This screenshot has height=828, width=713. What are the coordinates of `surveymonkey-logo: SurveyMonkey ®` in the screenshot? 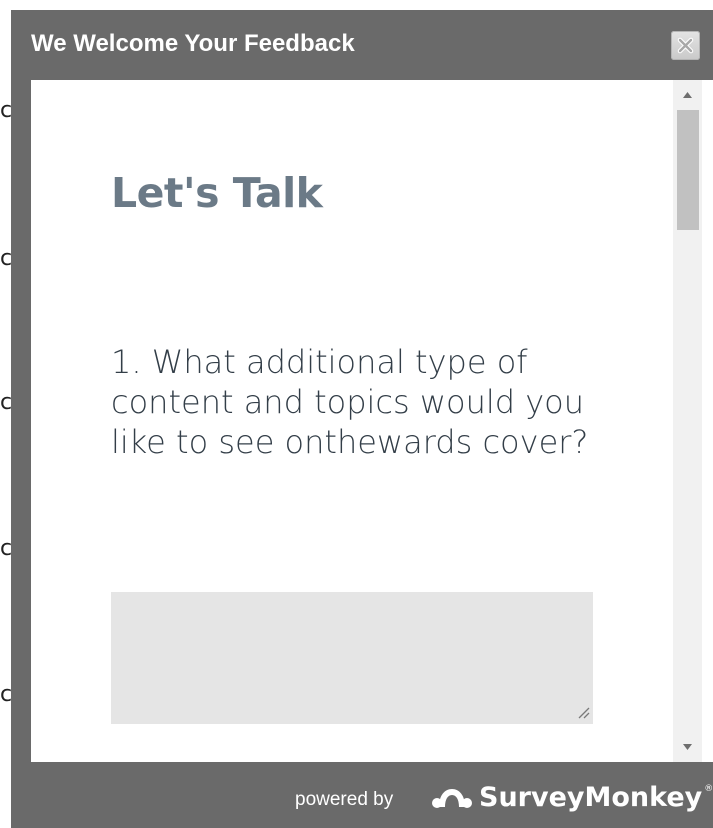 It's located at (572, 798).